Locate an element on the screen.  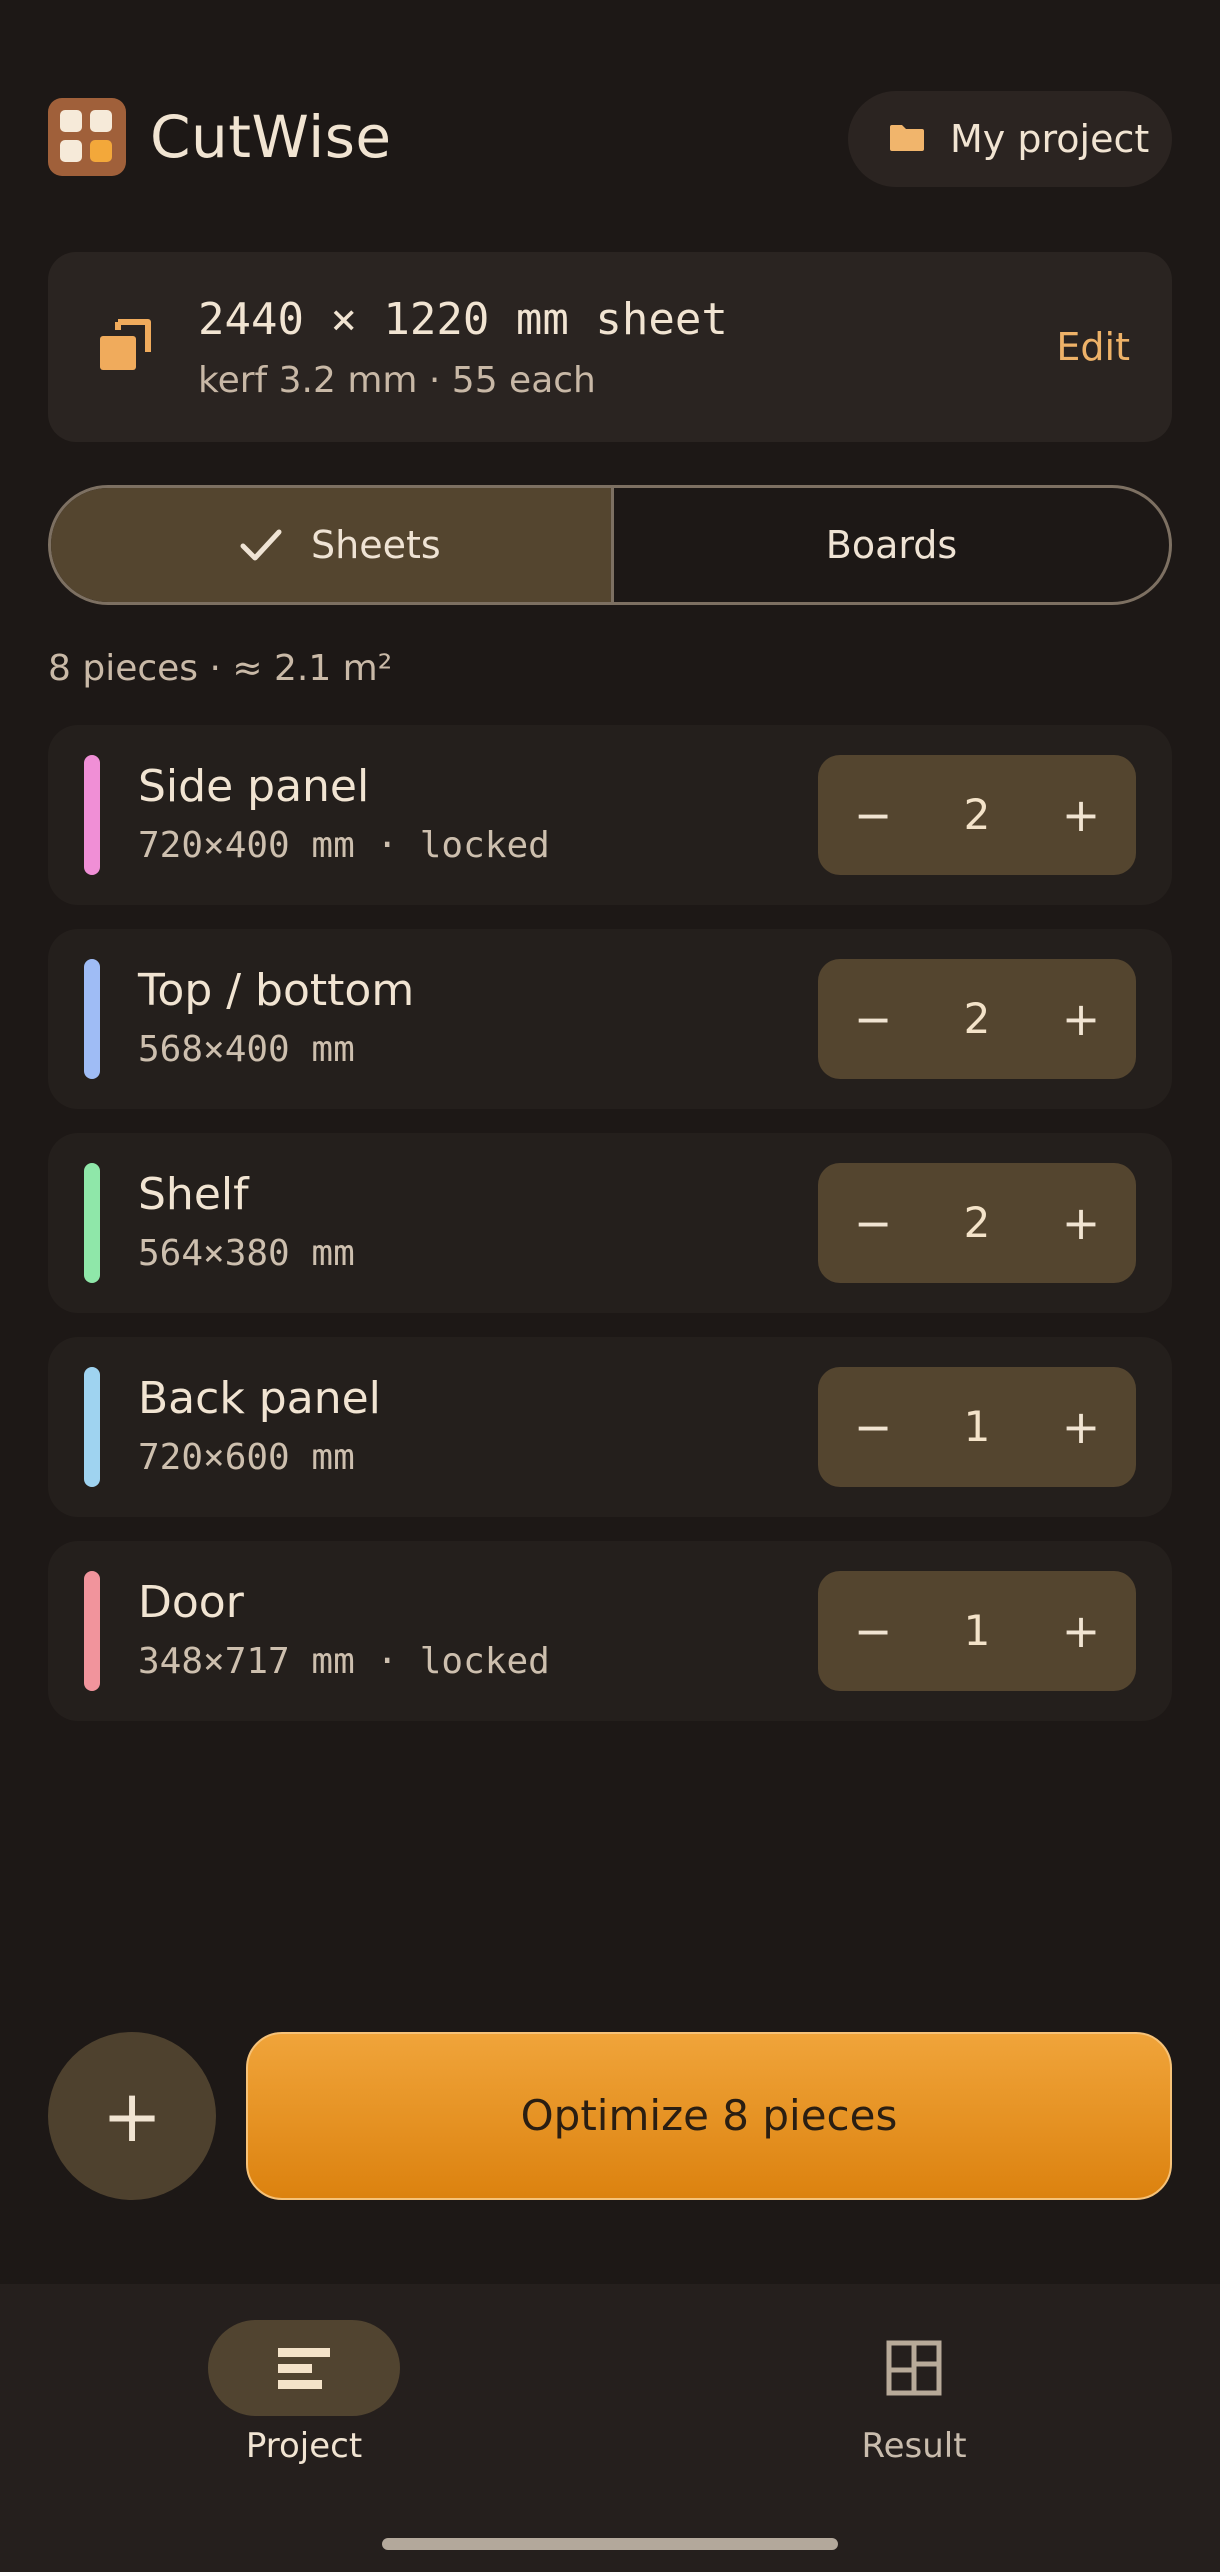
piece-name: Top / bottom is located at coordinates (276, 990).